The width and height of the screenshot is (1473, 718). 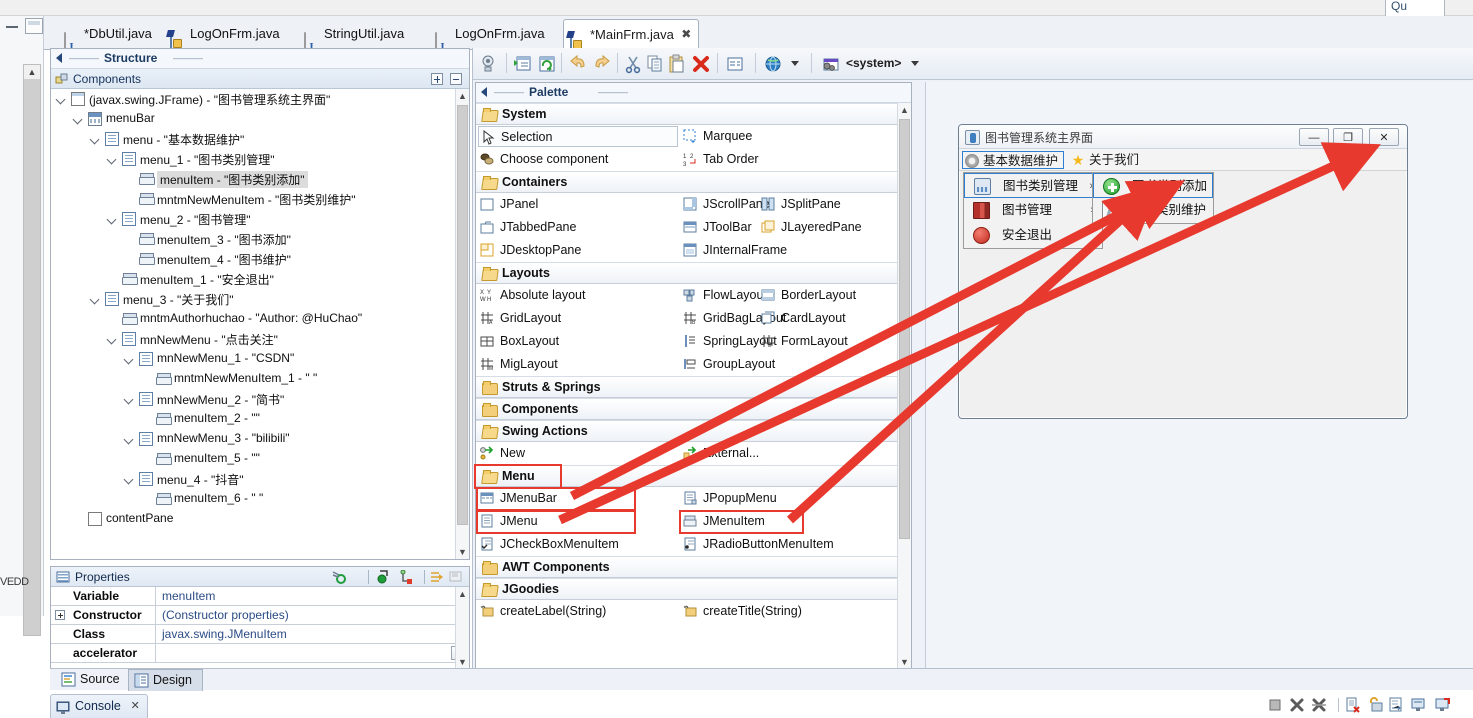 I want to click on show-events-icon, so click(x=405, y=578).